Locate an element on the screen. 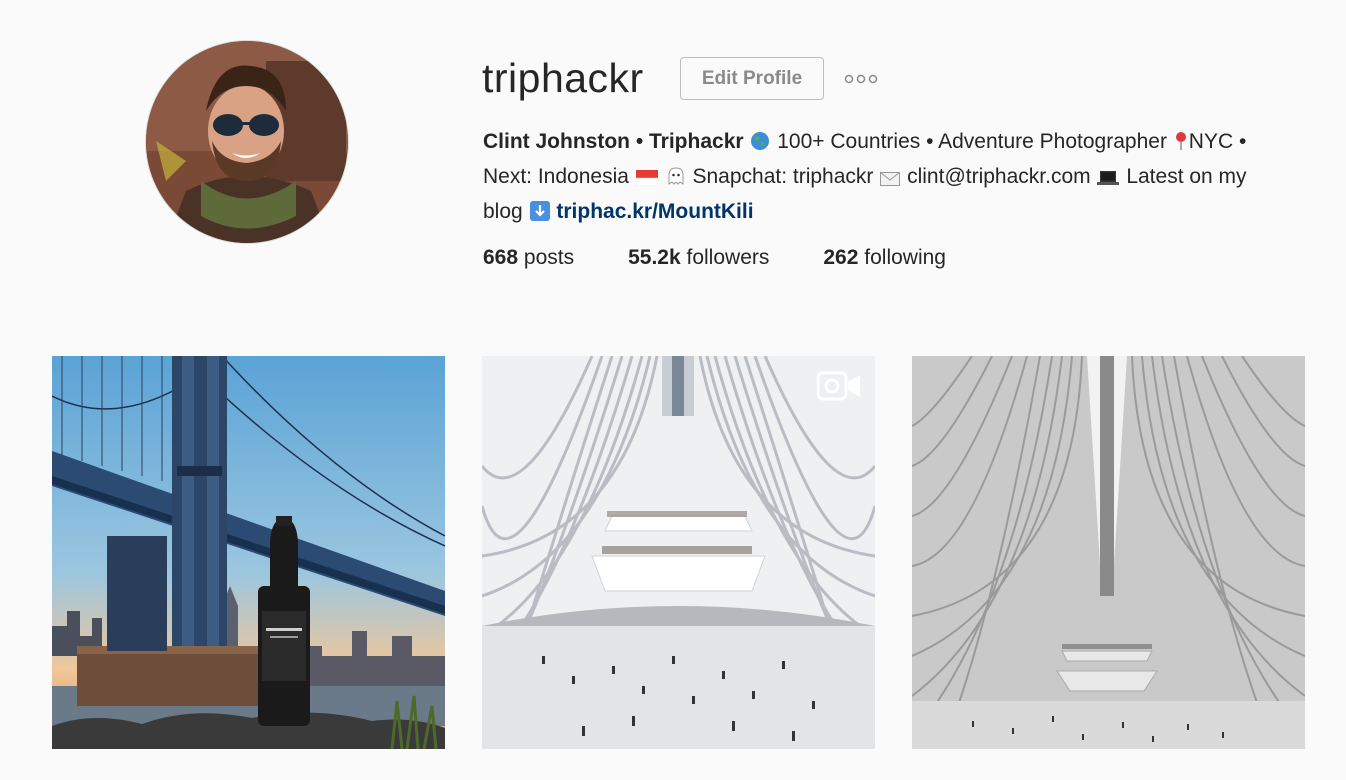 Image resolution: width=1346 pixels, height=780 pixels. laptop-icon is located at coordinates (1108, 180).